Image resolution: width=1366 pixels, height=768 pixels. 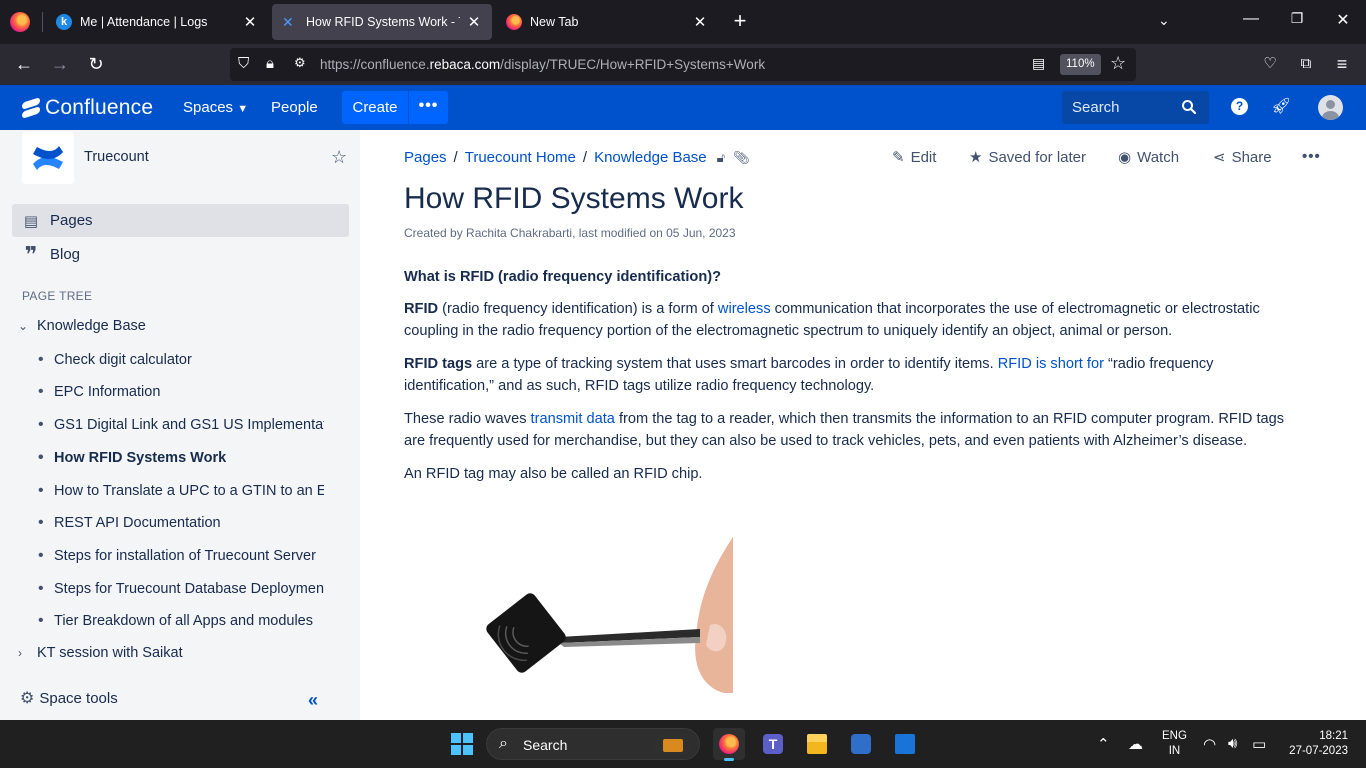 I want to click on spaces-menu: Spaces ▼, so click(x=215, y=107).